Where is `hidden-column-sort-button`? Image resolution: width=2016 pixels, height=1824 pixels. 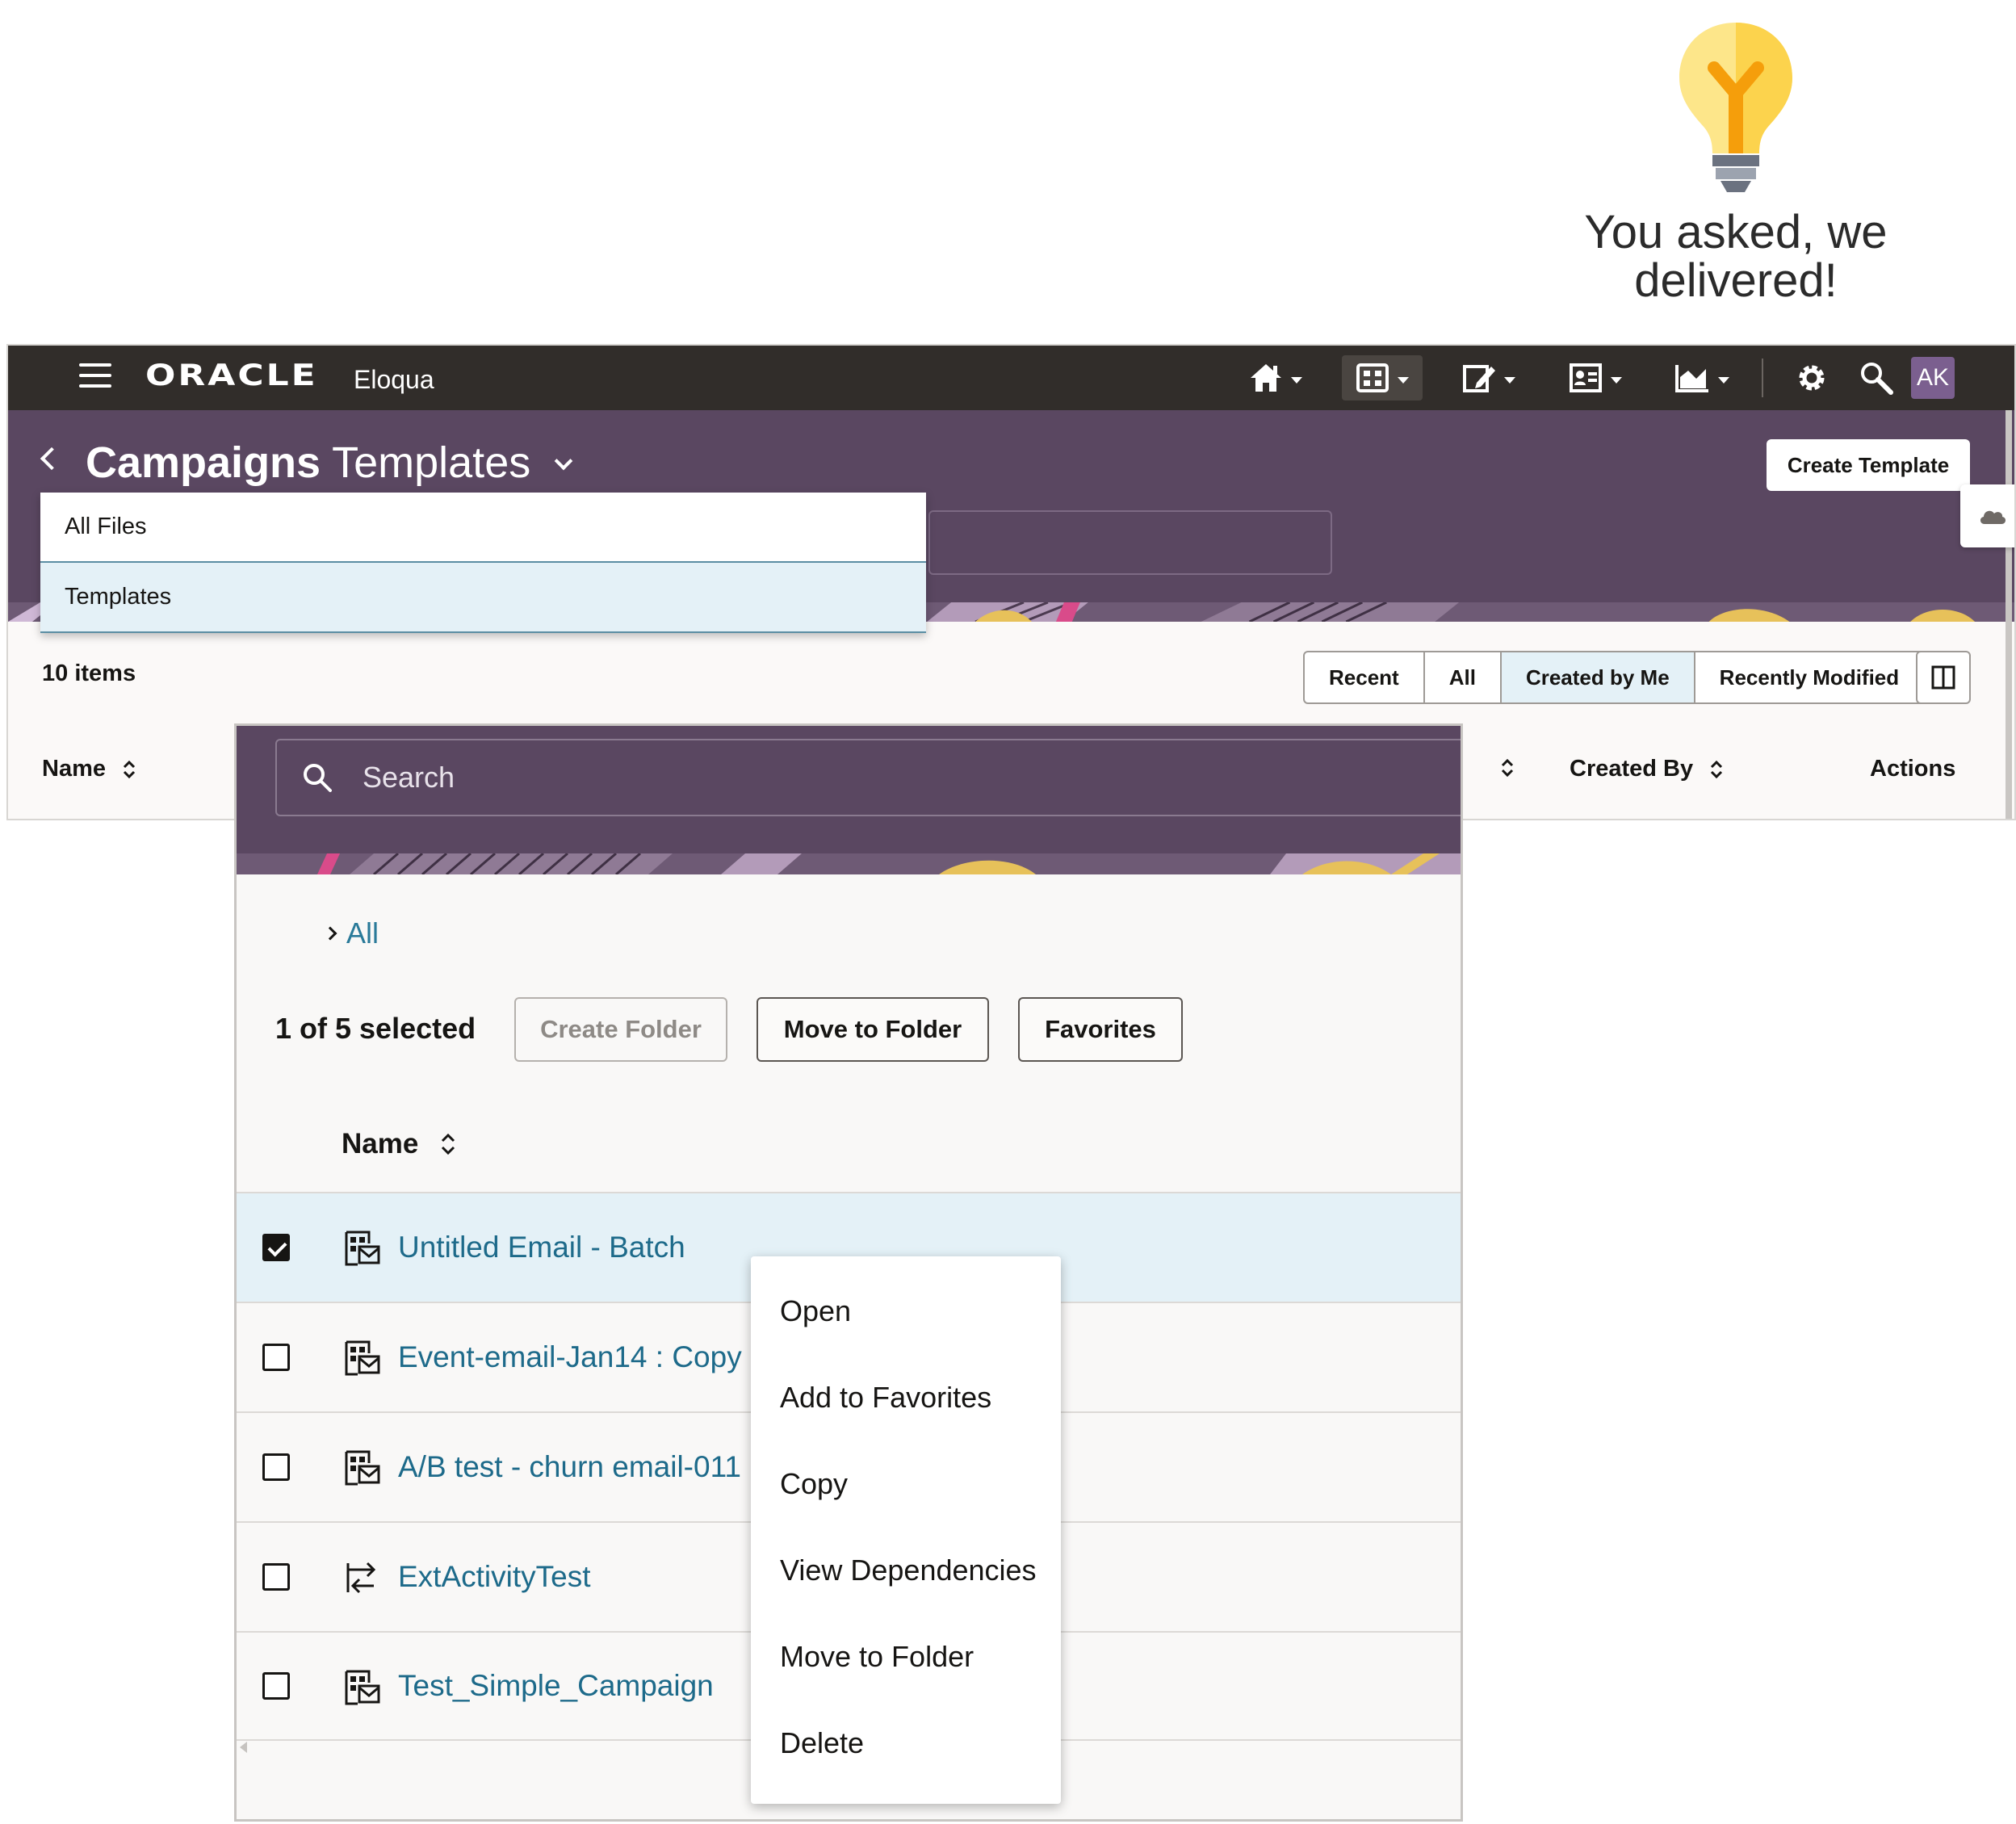 hidden-column-sort-button is located at coordinates (1507, 769).